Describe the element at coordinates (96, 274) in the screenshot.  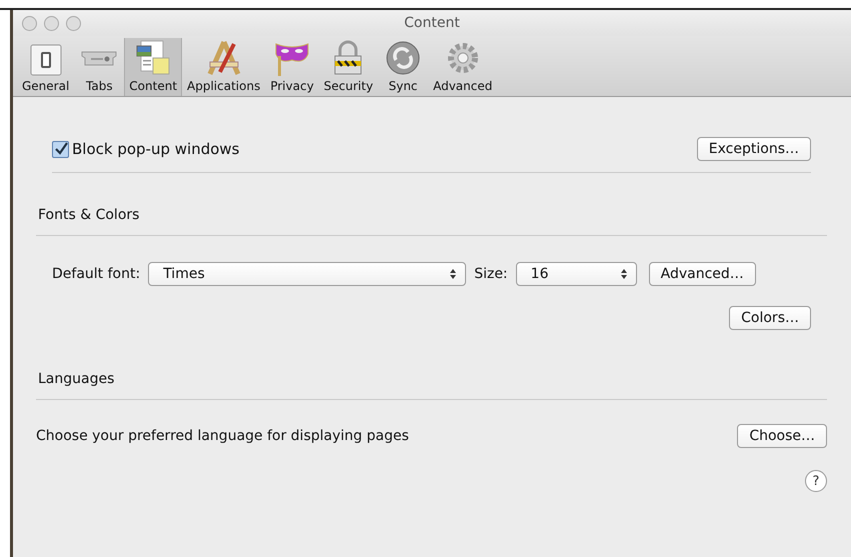
I see `field-label: Default font:` at that location.